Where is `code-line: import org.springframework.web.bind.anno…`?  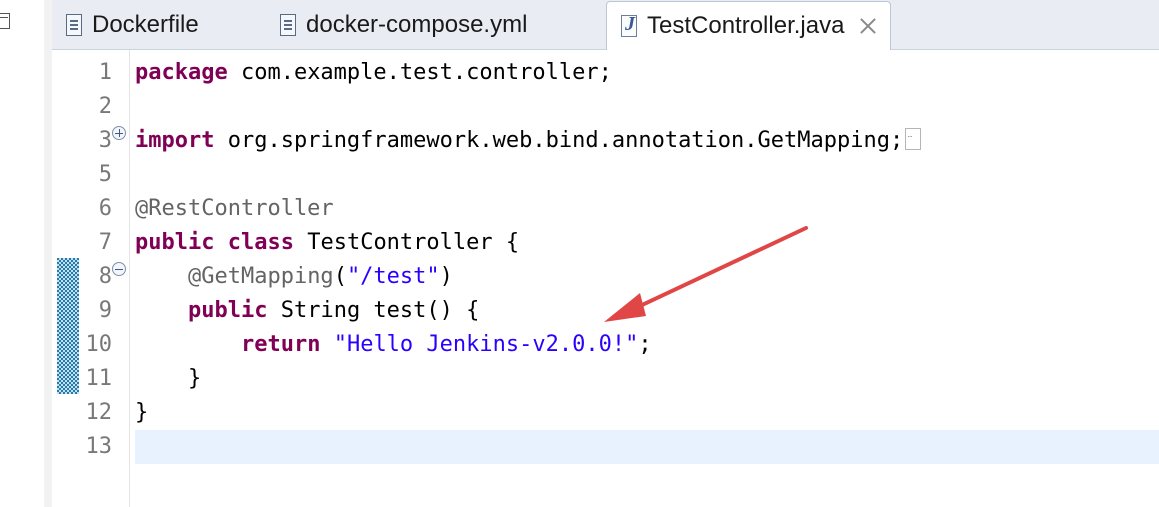
code-line: import org.springframework.web.bind.anno… is located at coordinates (528, 138).